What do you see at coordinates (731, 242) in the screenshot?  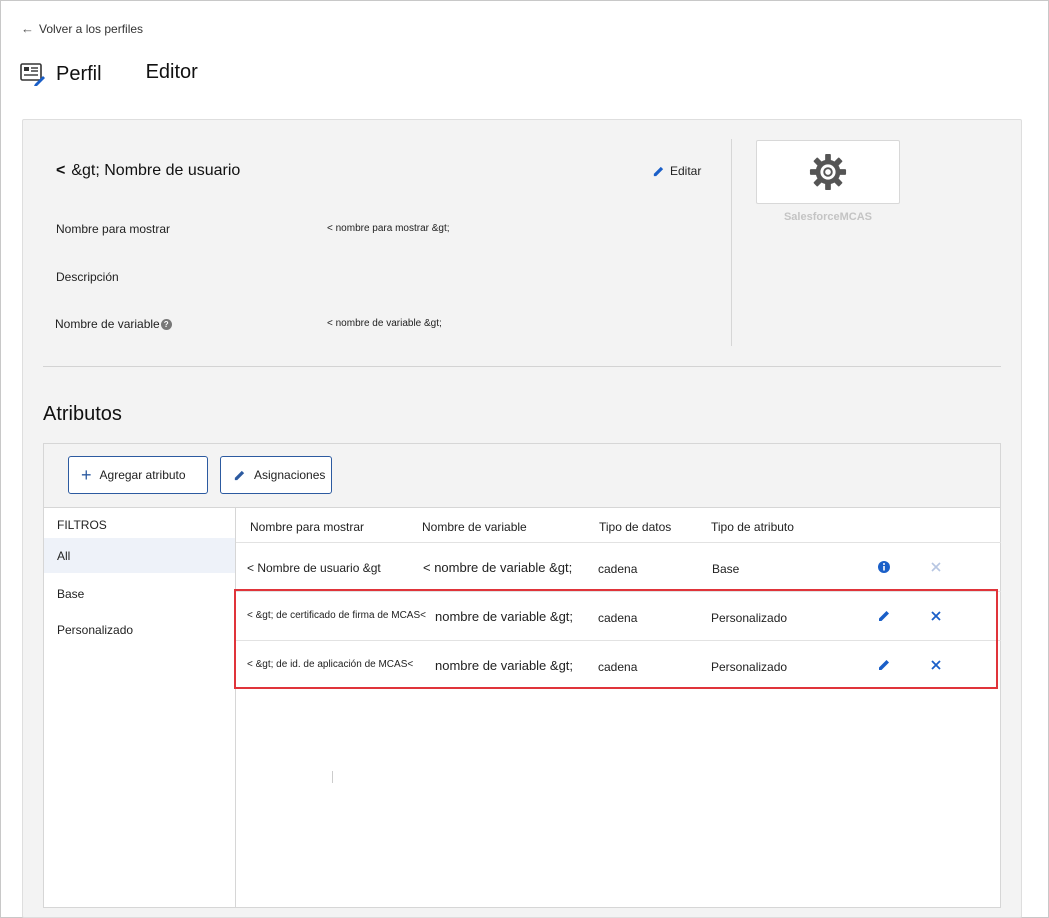 I see `vertical-divider` at bounding box center [731, 242].